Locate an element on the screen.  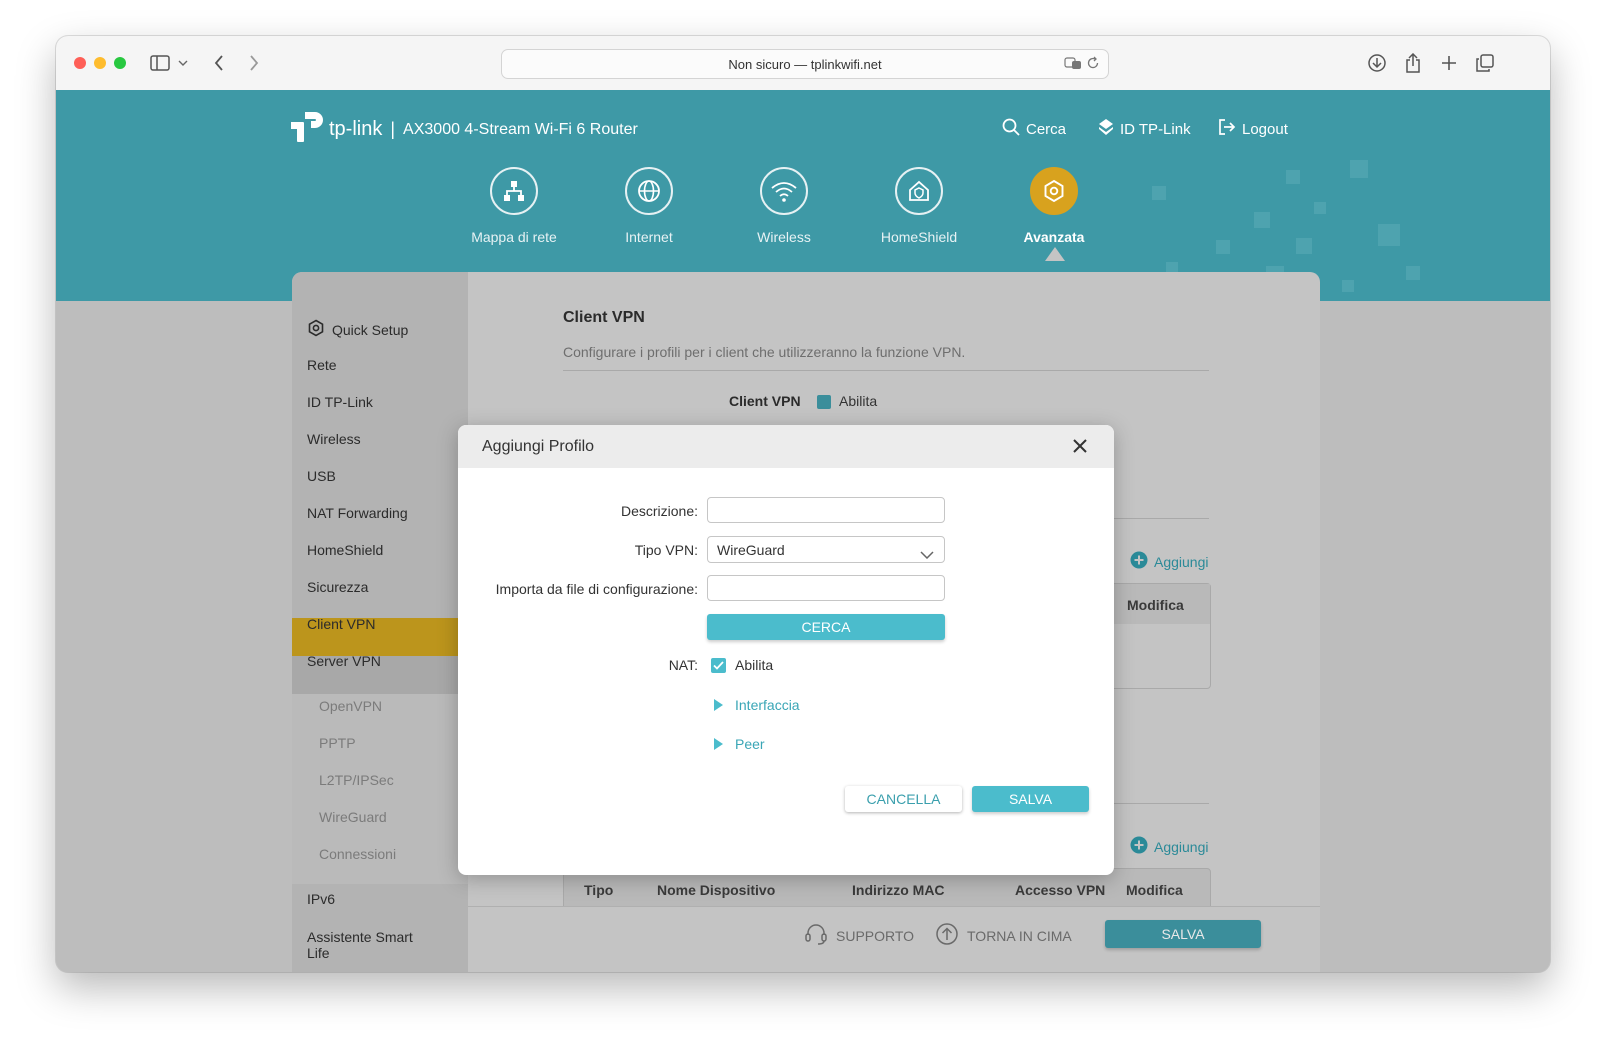
new-tab-icon is located at coordinates (1449, 63).